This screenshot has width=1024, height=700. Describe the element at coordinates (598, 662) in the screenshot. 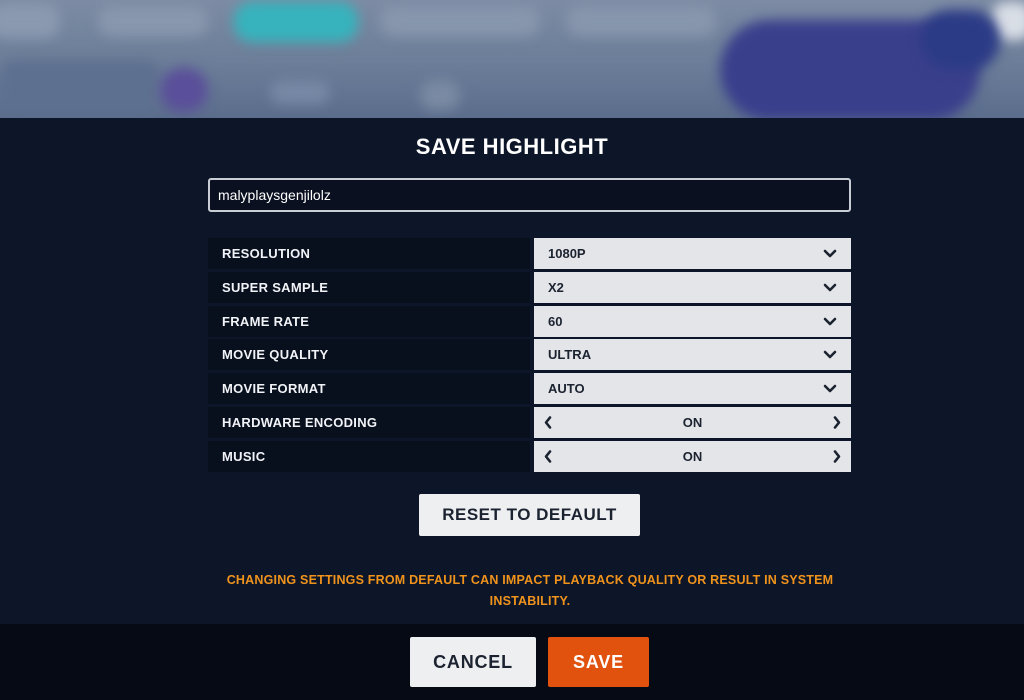

I see `save-button: SAVE` at that location.